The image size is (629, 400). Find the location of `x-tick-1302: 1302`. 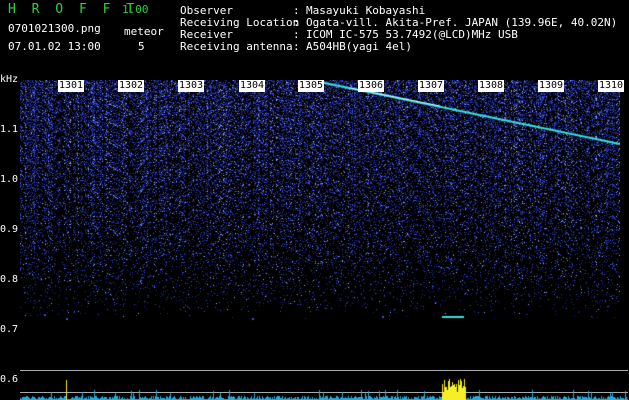

x-tick-1302: 1302 is located at coordinates (131, 86).